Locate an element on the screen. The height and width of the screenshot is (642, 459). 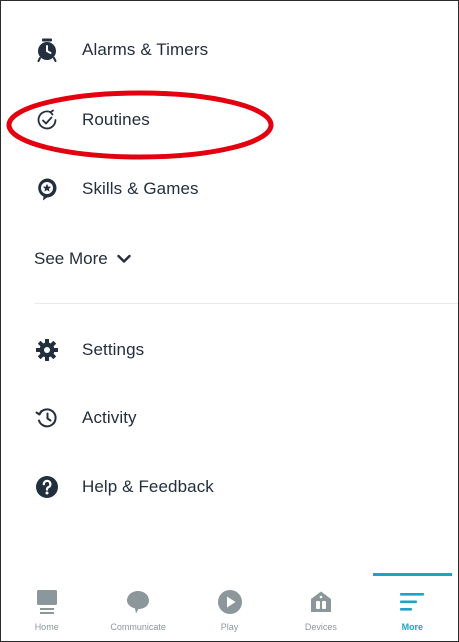
tab-communicate: Communicate is located at coordinates (137, 607).